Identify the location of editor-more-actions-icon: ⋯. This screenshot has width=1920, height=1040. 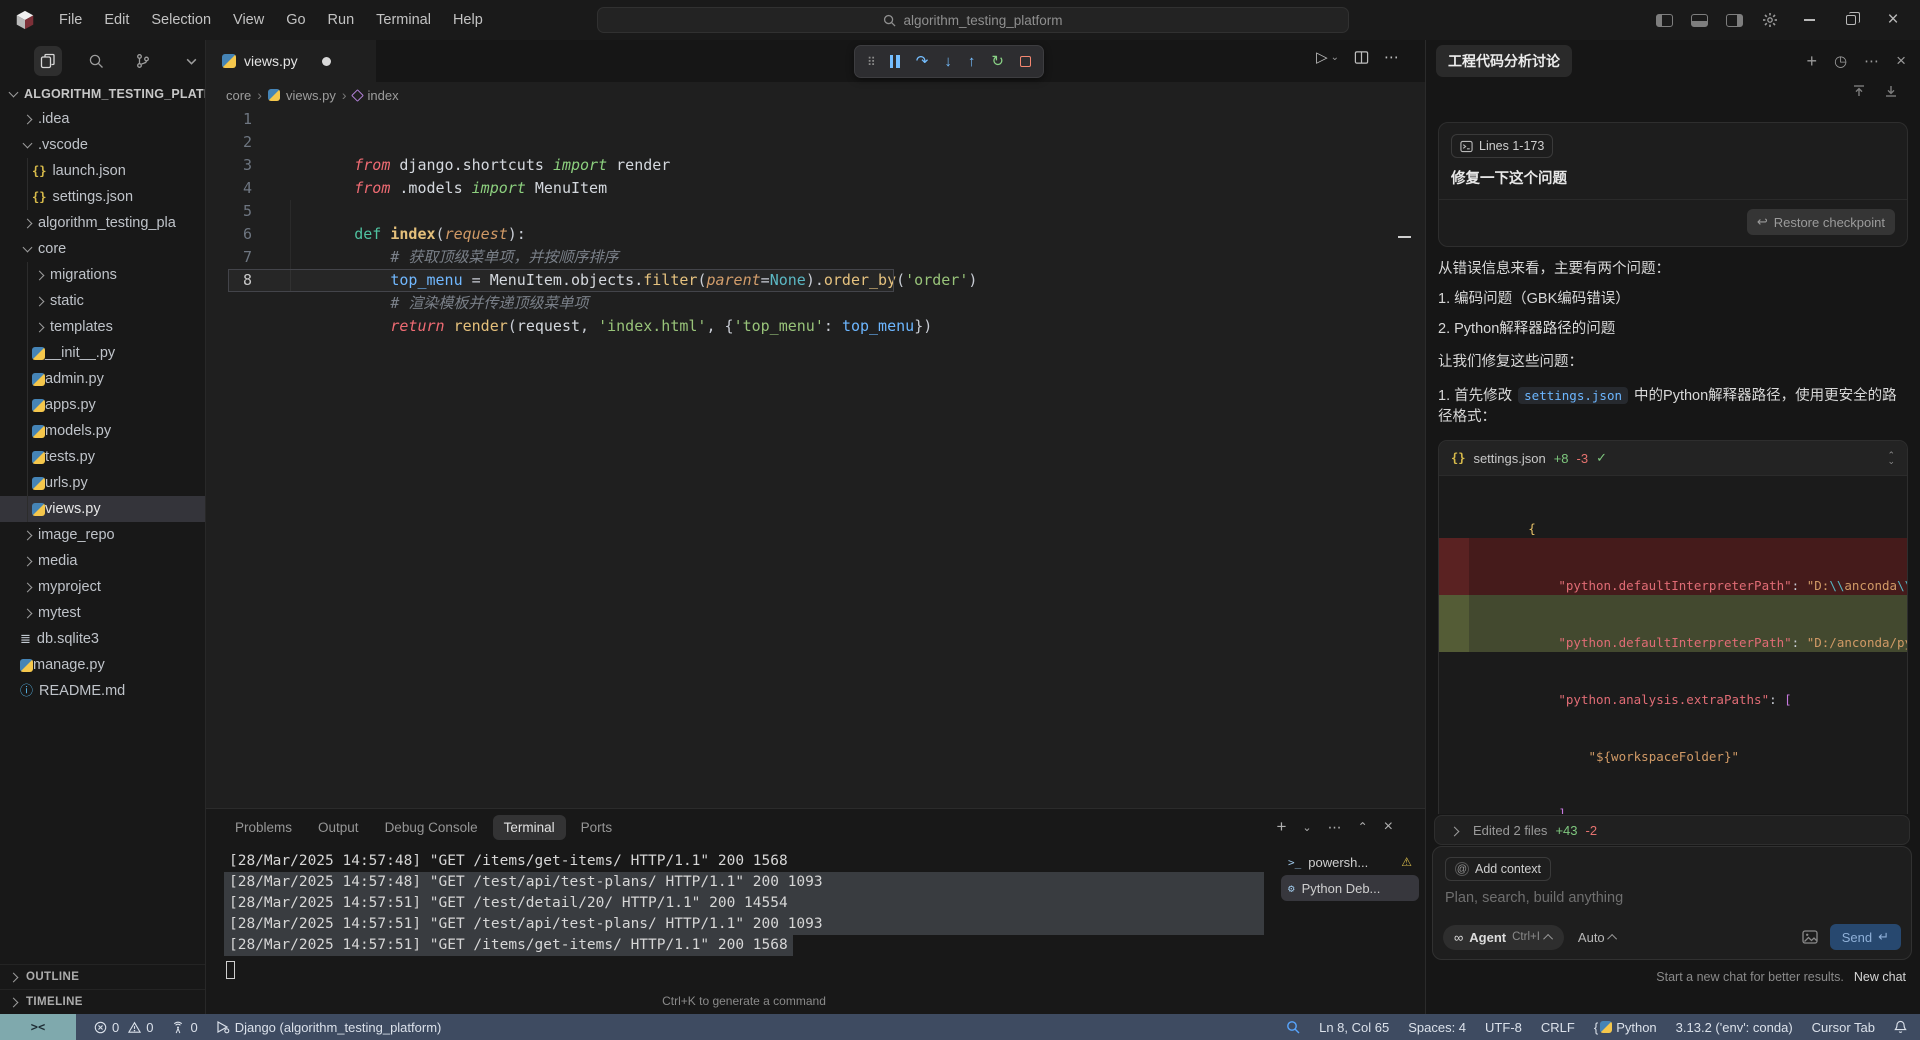
(1391, 57).